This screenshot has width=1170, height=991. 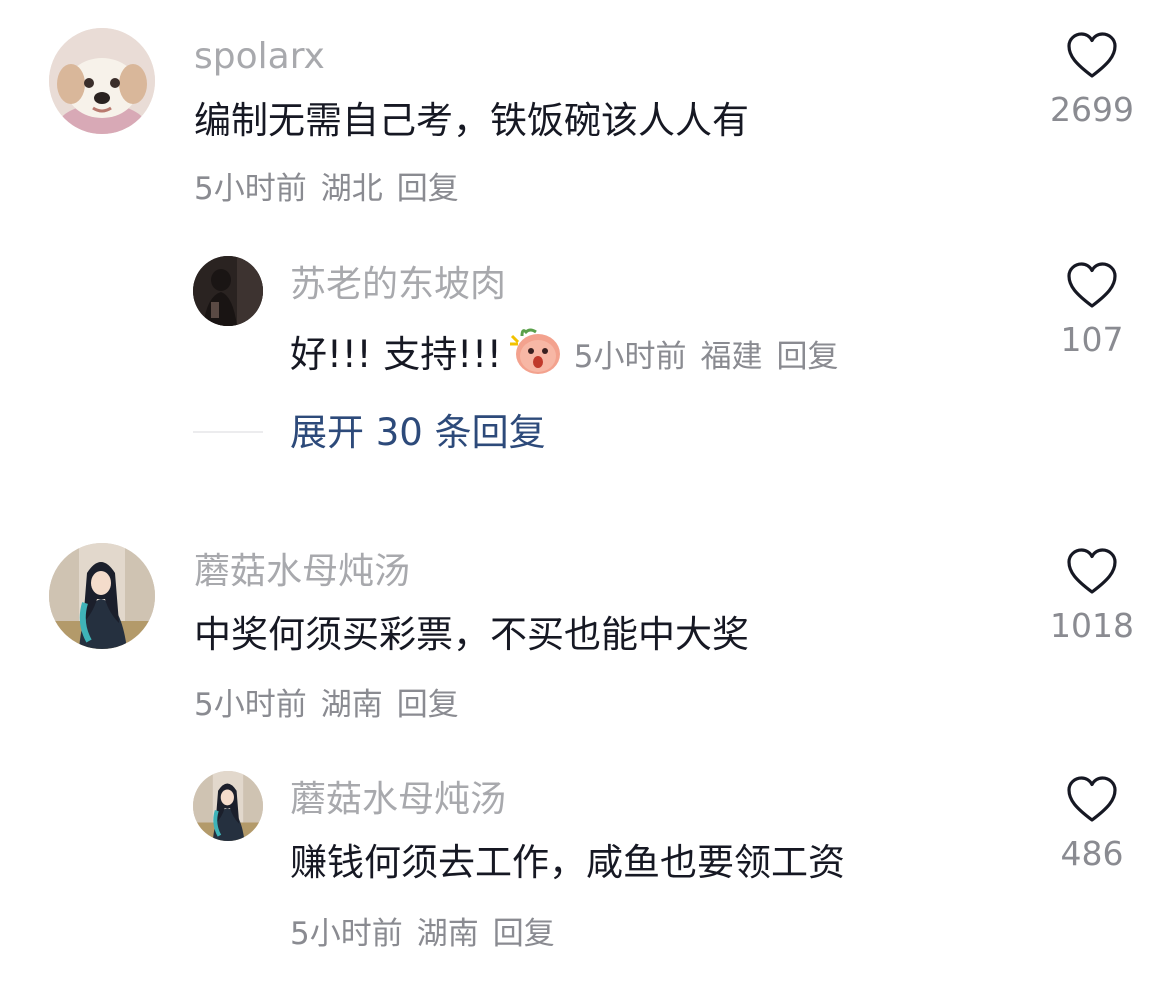 What do you see at coordinates (302, 572) in the screenshot?
I see `comment-username: 蘑菇水母炖汤` at bounding box center [302, 572].